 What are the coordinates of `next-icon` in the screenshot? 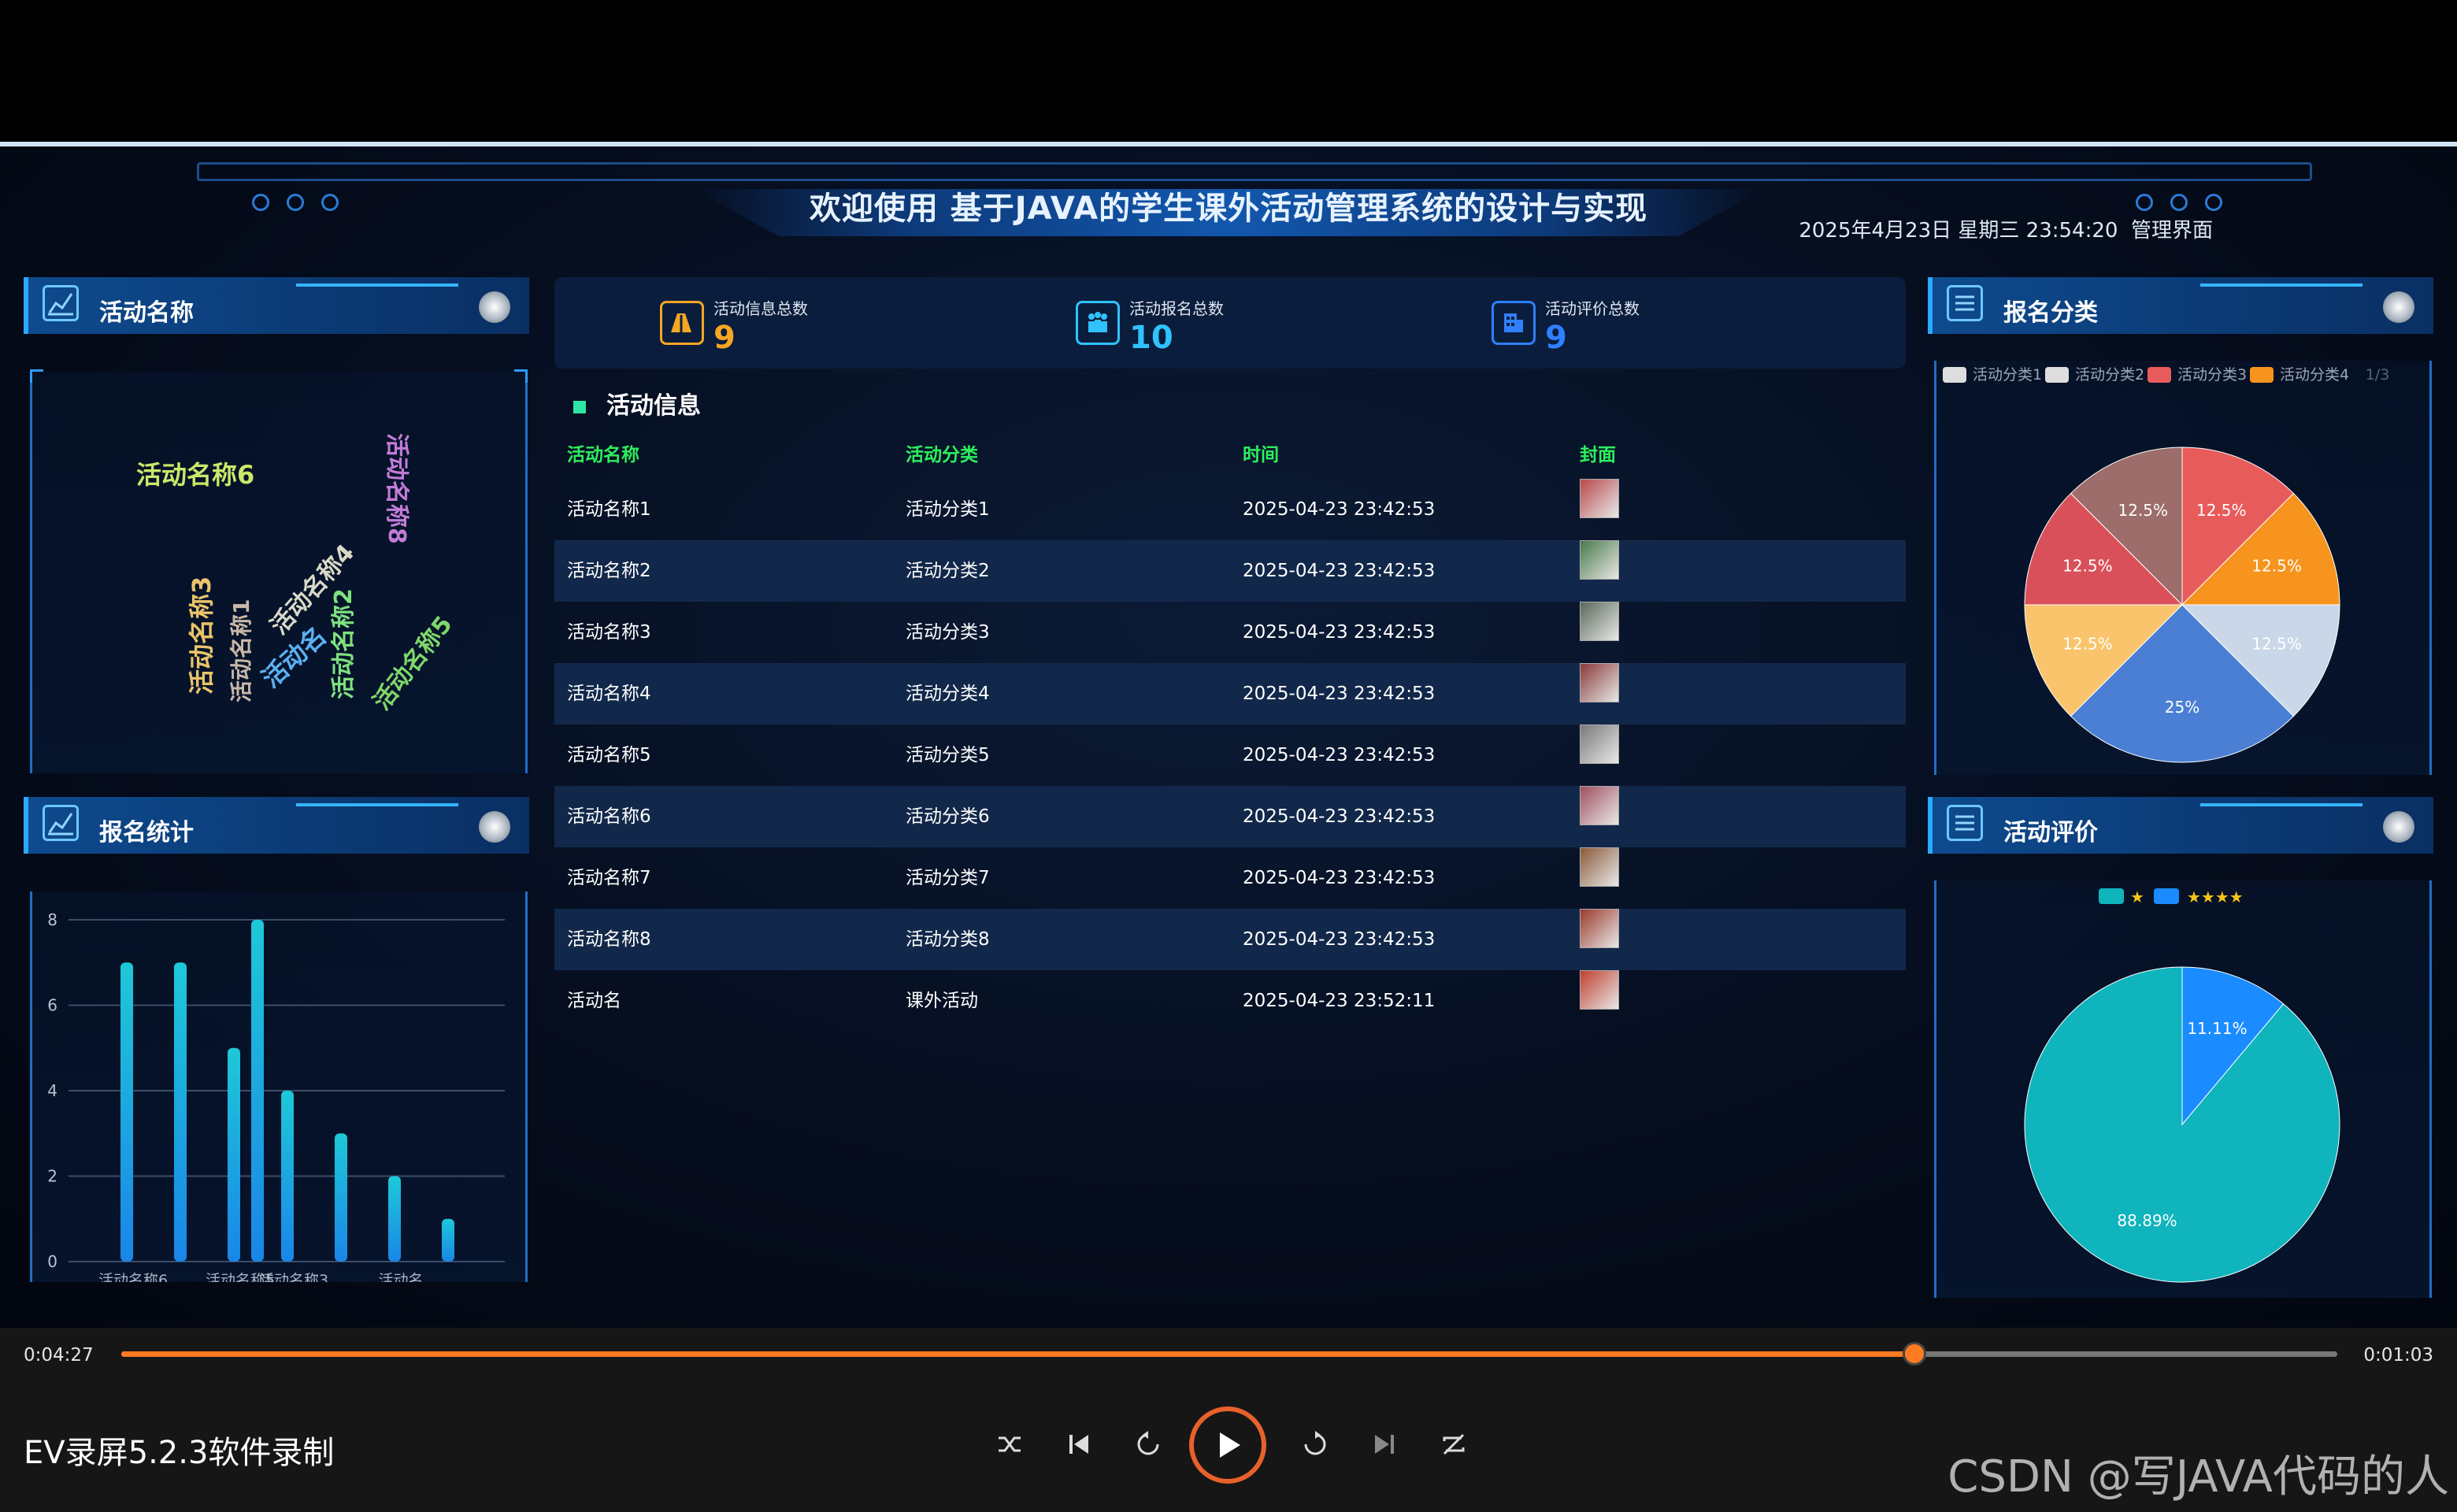 It's located at (1384, 1444).